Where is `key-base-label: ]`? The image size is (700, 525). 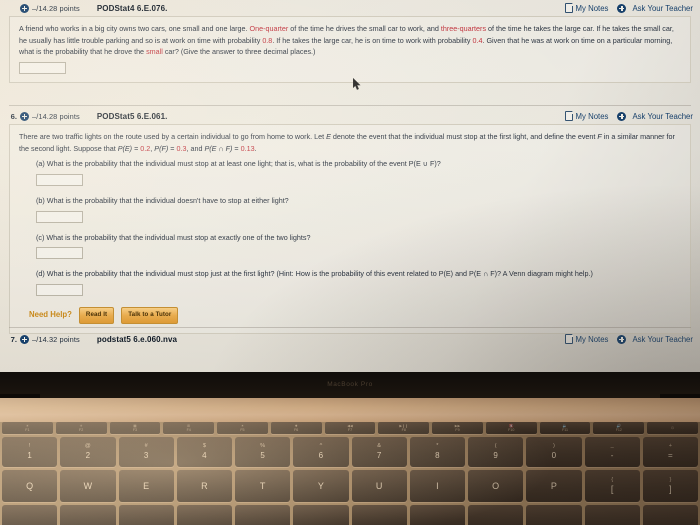
key-base-label: ] is located at coordinates (670, 489).